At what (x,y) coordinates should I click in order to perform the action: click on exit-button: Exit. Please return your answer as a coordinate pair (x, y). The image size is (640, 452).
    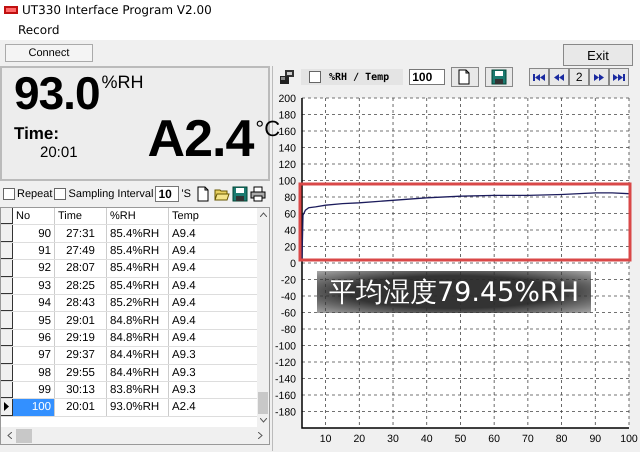
    Looking at the image, I should click on (598, 55).